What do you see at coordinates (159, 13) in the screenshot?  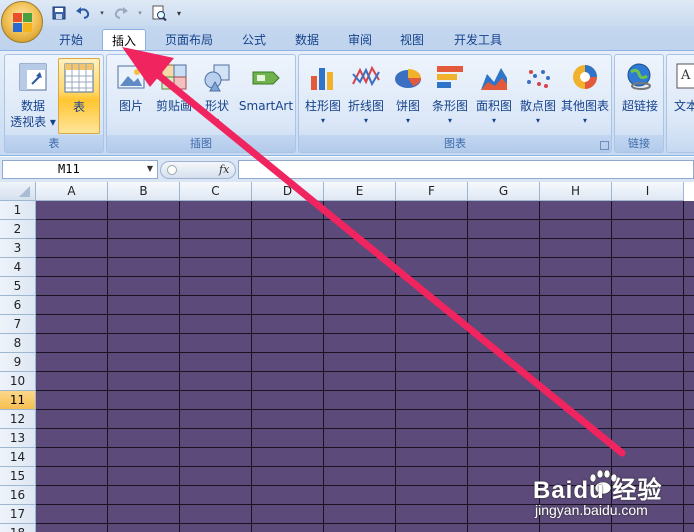 I see `print-preview-icon` at bounding box center [159, 13].